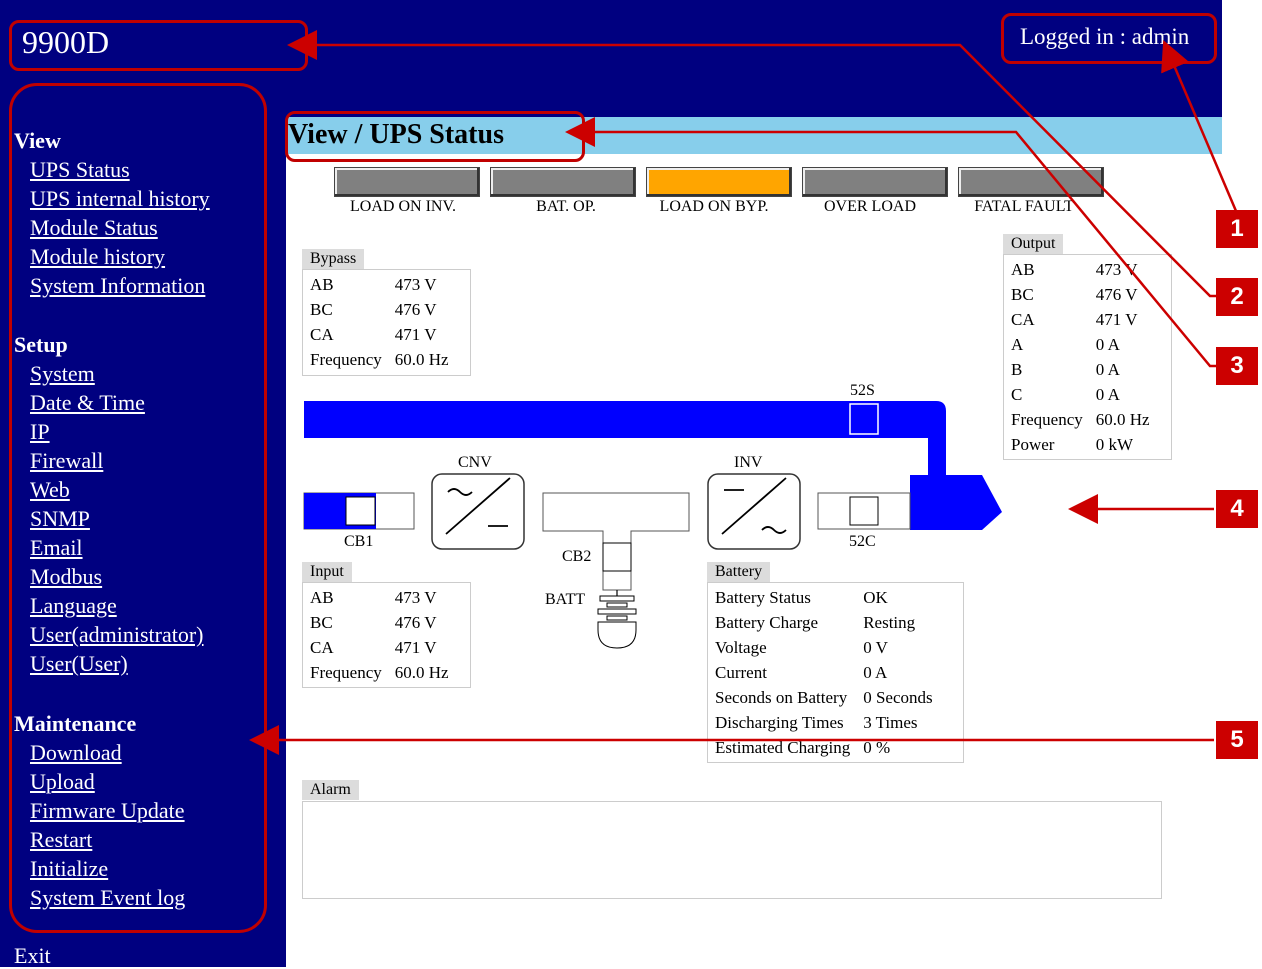 Image resolution: width=1262 pixels, height=969 pixels. Describe the element at coordinates (890, 722) in the screenshot. I see `battery-value: 3 Times` at that location.